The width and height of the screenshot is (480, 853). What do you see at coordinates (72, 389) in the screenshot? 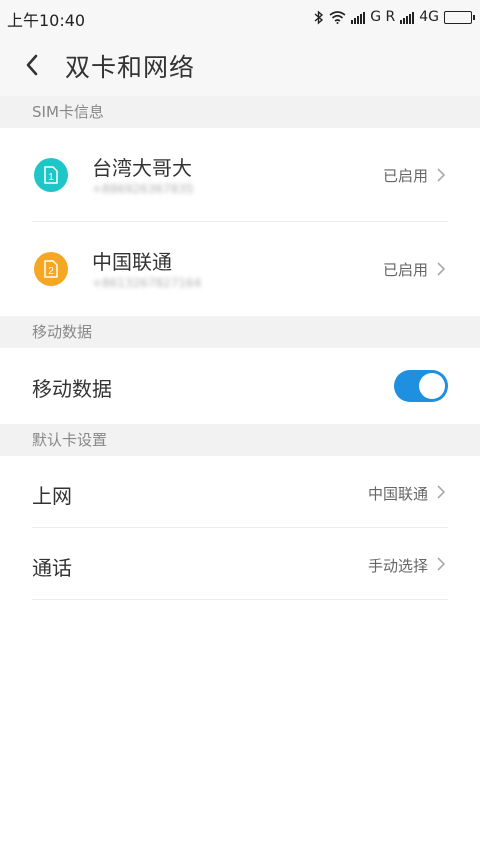
I see `mobile-data-label: 移动数据` at bounding box center [72, 389].